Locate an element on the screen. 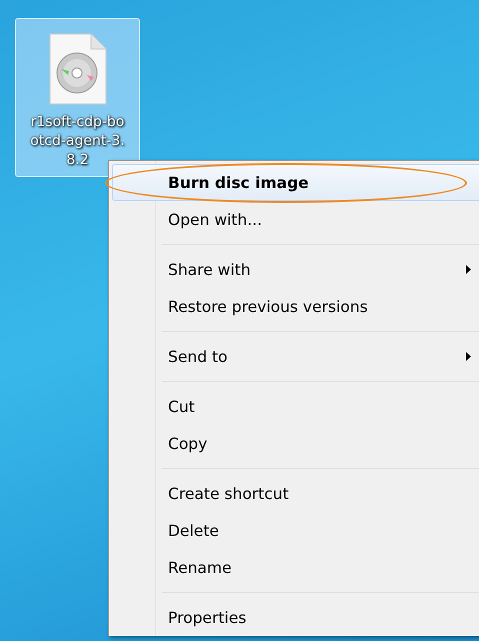  menu-item: Cut is located at coordinates (295, 406).